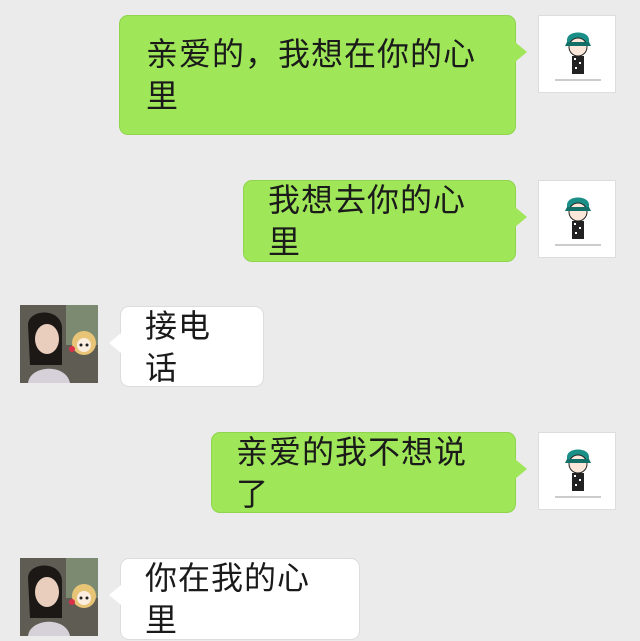 This screenshot has width=640, height=641. What do you see at coordinates (178, 346) in the screenshot?
I see `message-text: 接电话` at bounding box center [178, 346].